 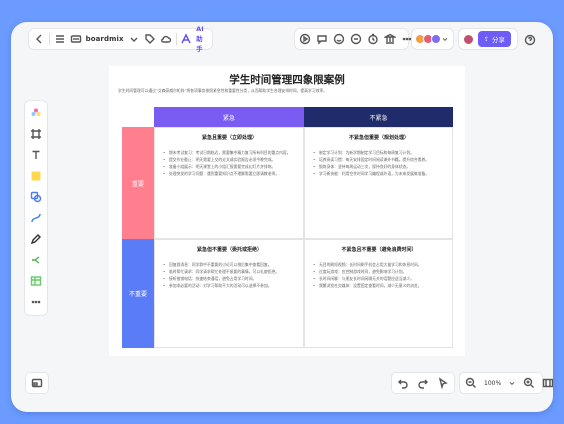 I want to click on list-item: 无目的刷短视频：长时间刷手机会占用大量学习和休息时间。, so click(x=379, y=265).